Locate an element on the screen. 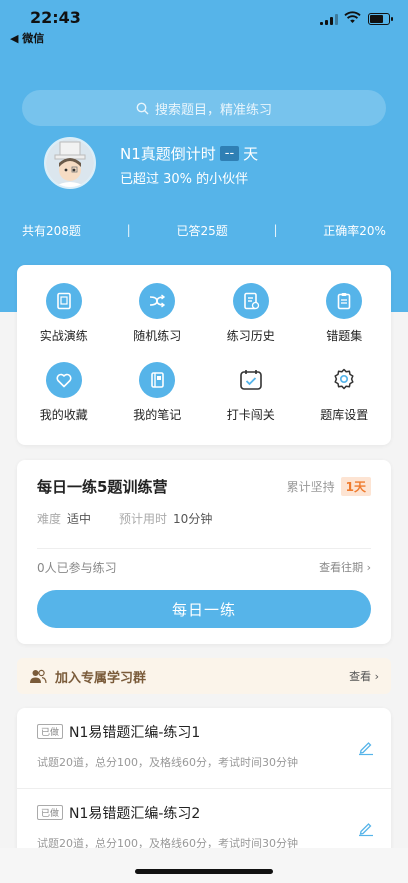 The width and height of the screenshot is (408, 883). streak: 累计坚持 1天 is located at coordinates (329, 486).